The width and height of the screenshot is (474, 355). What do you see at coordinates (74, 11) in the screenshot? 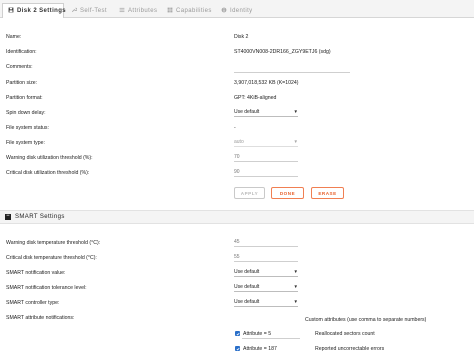
I see `wrench-icon` at bounding box center [74, 11].